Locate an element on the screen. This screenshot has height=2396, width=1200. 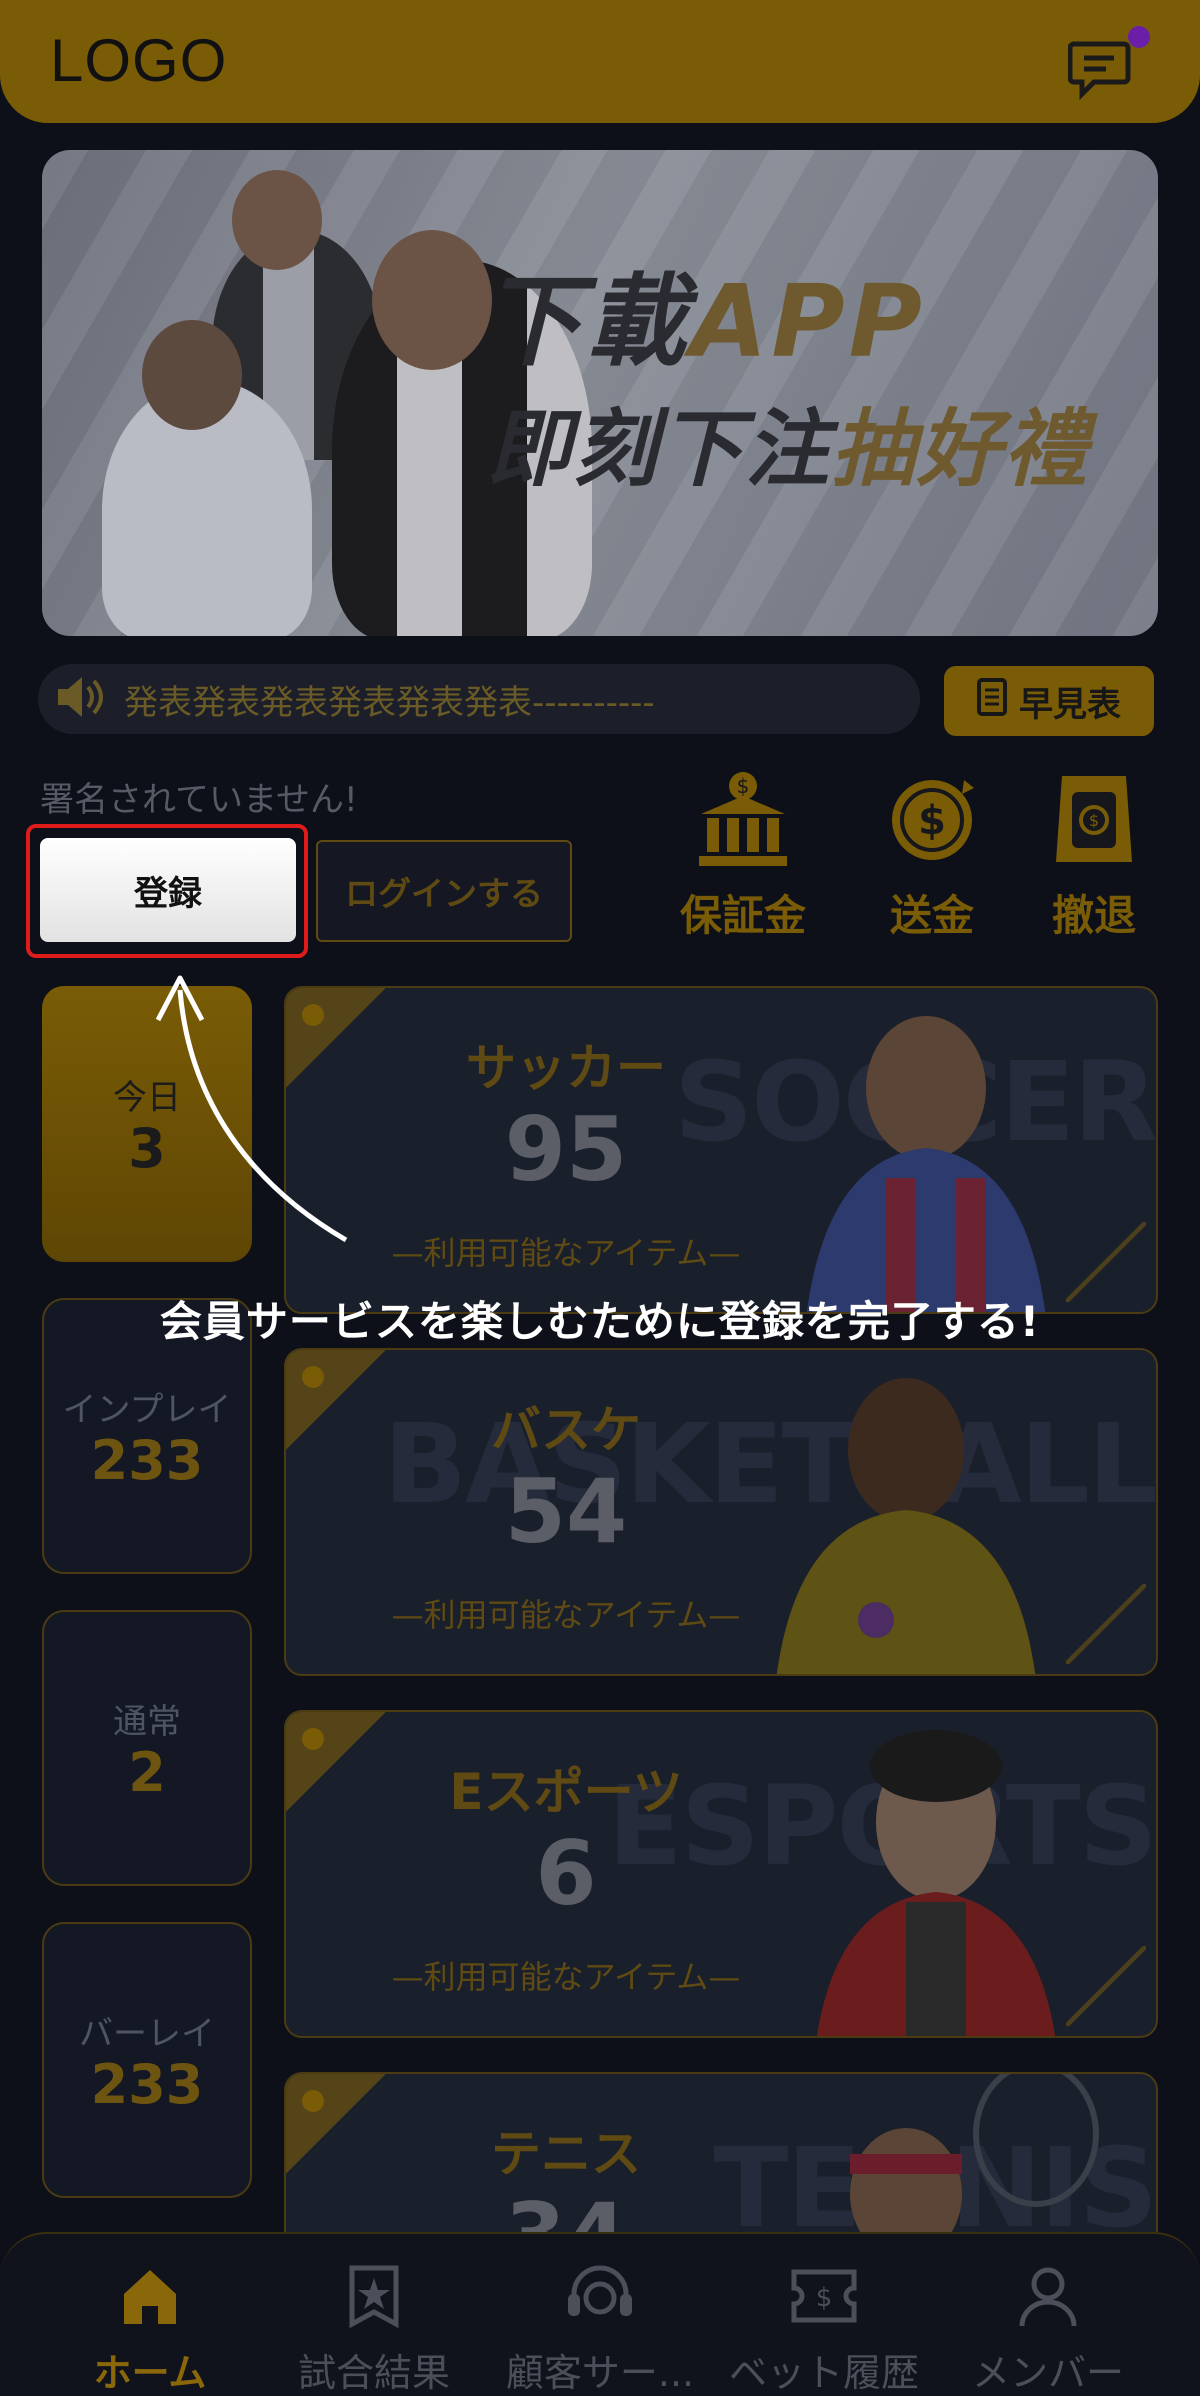
sport-card-esports: ESPORTS Eスポーツ 6 —利用可能なアイテム— is located at coordinates (721, 1874).